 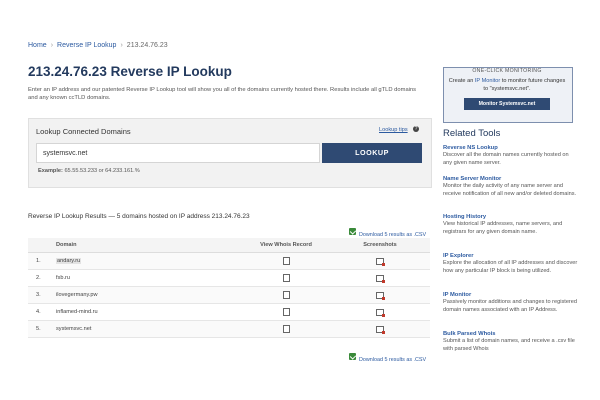 What do you see at coordinates (508, 95) in the screenshot?
I see `monitoring-promo` at bounding box center [508, 95].